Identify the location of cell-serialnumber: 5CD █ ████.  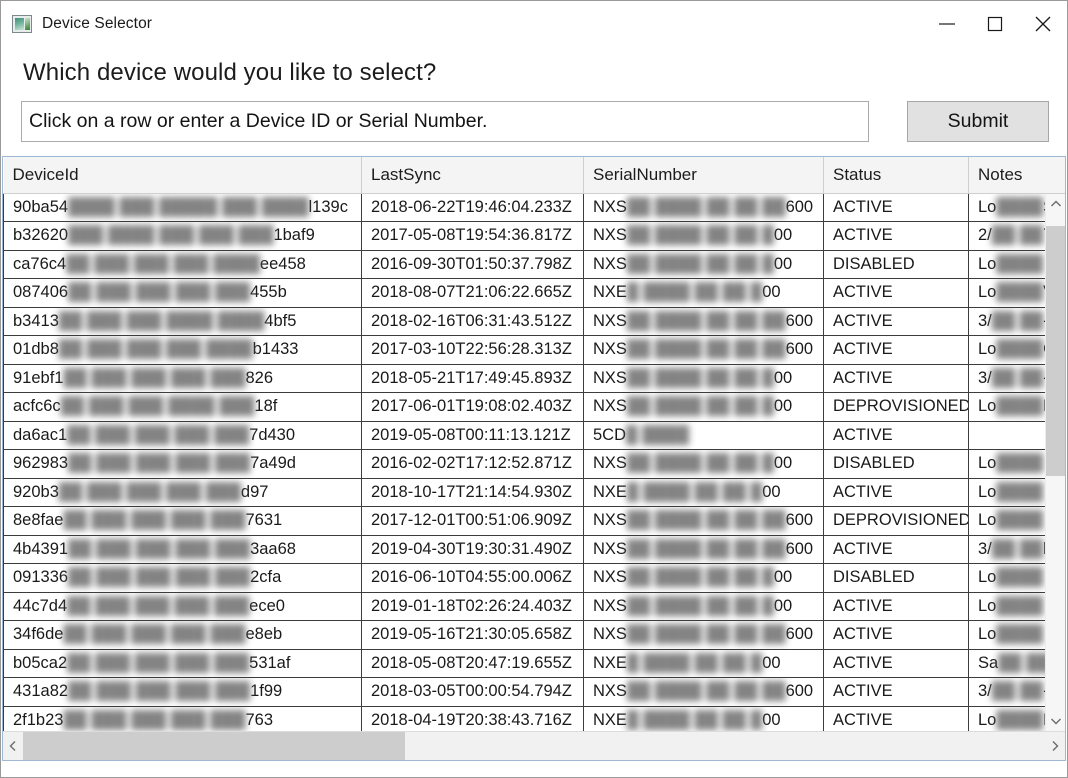
(703, 435).